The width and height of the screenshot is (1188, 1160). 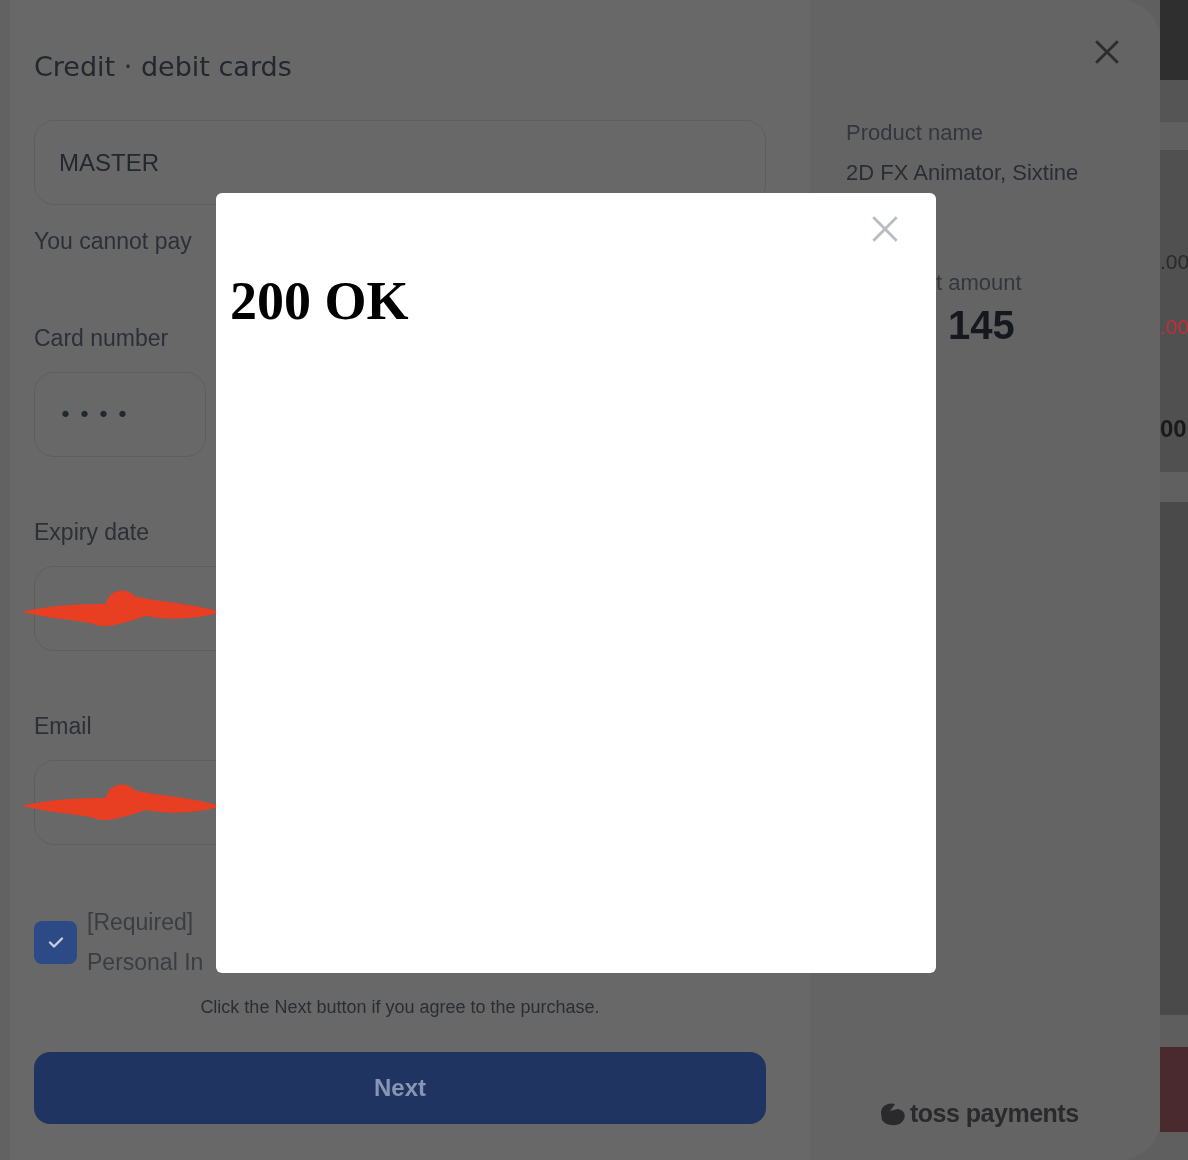 What do you see at coordinates (400, 1007) in the screenshot?
I see `hint-text: Click the Next button if you agree to the purchase.` at bounding box center [400, 1007].